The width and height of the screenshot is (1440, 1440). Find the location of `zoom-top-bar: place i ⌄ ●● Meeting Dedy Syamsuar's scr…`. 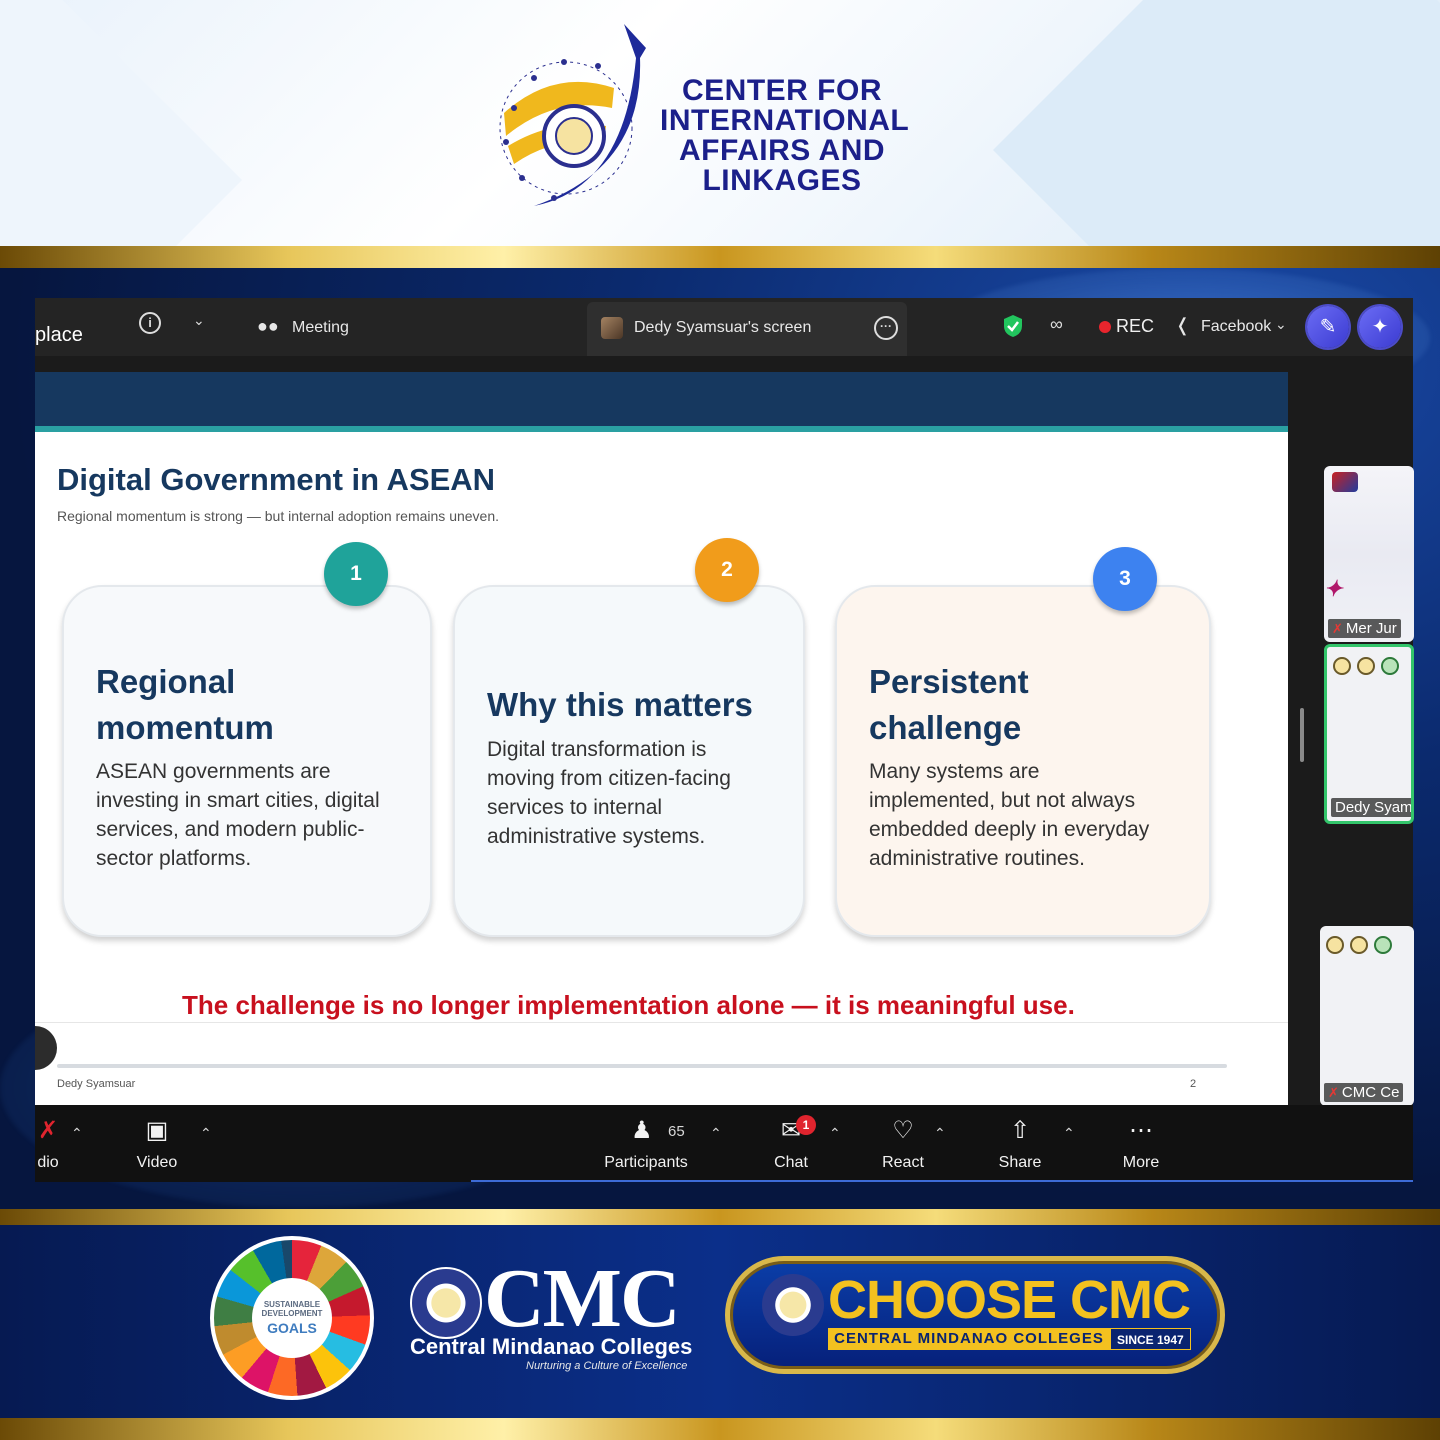

zoom-top-bar: place i ⌄ ●● Meeting Dedy Syamsuar's scr… is located at coordinates (724, 327).